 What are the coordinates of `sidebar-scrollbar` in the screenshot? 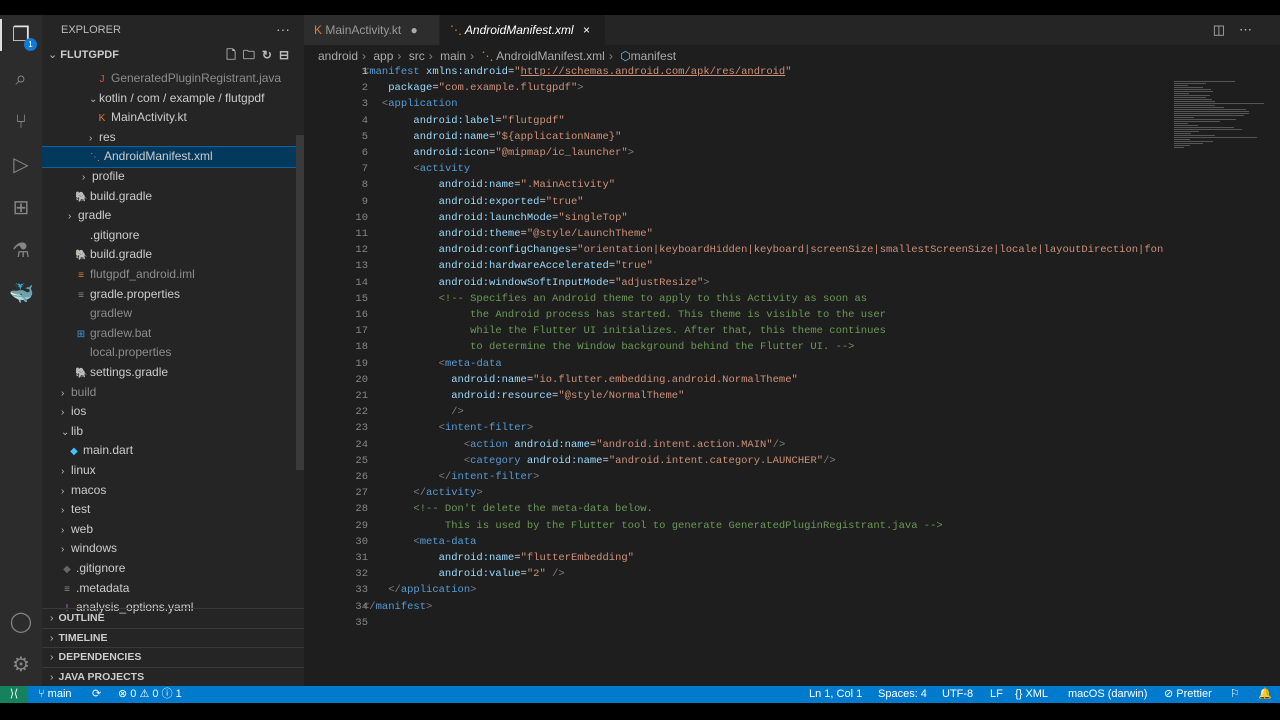 It's located at (300, 302).